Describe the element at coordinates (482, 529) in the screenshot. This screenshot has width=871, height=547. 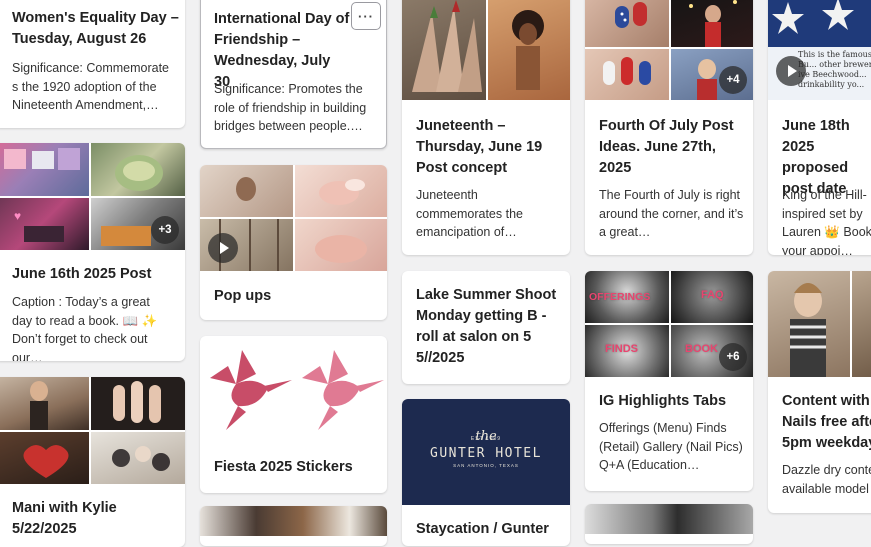
I see `card-title: Staycation / Gunter` at that location.